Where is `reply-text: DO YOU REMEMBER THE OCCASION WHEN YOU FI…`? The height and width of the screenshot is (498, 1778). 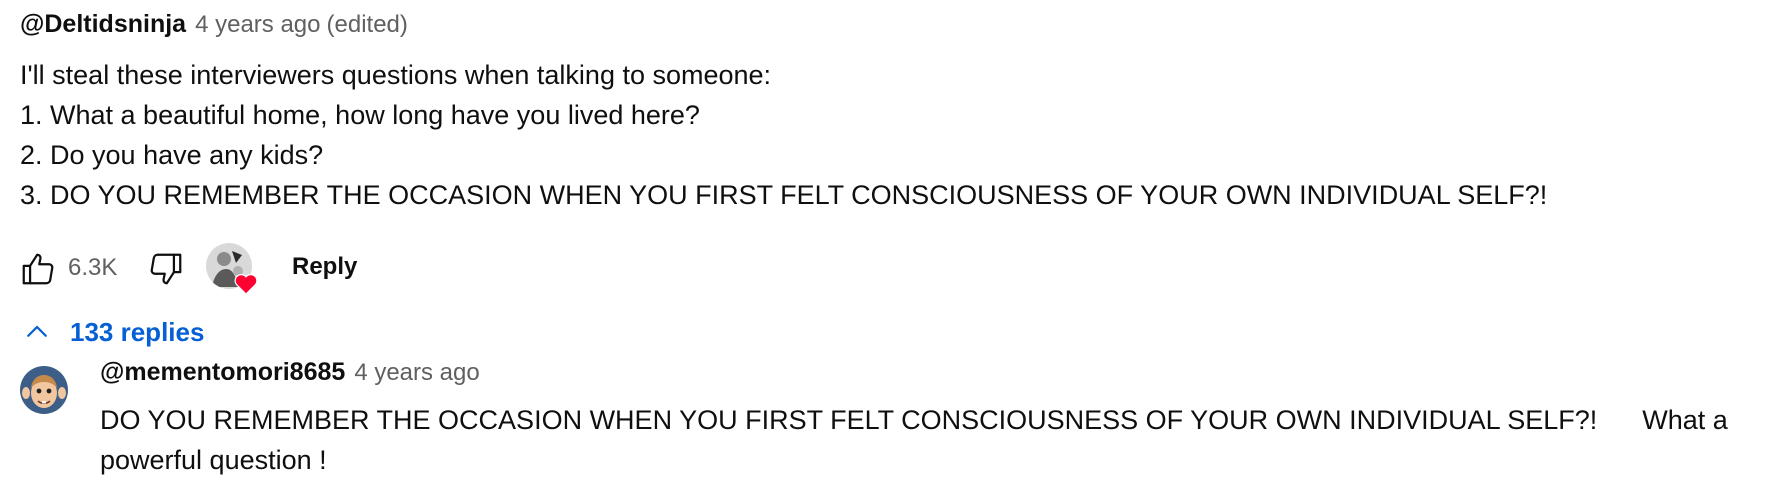
reply-text: DO YOU REMEMBER THE OCCASION WHEN YOU FI… is located at coordinates (918, 440).